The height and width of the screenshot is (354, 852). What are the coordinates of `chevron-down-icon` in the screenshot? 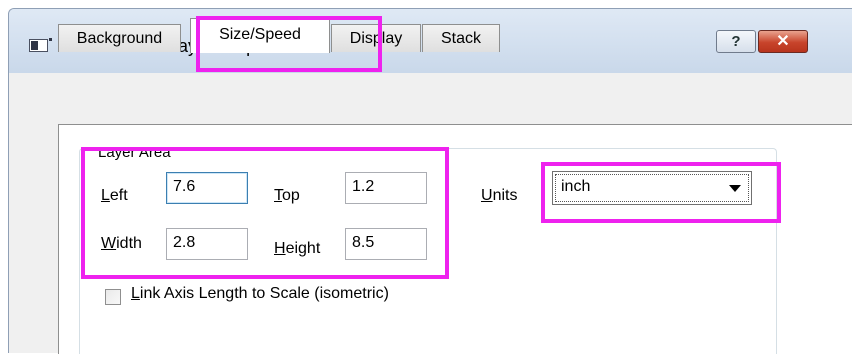 It's located at (735, 188).